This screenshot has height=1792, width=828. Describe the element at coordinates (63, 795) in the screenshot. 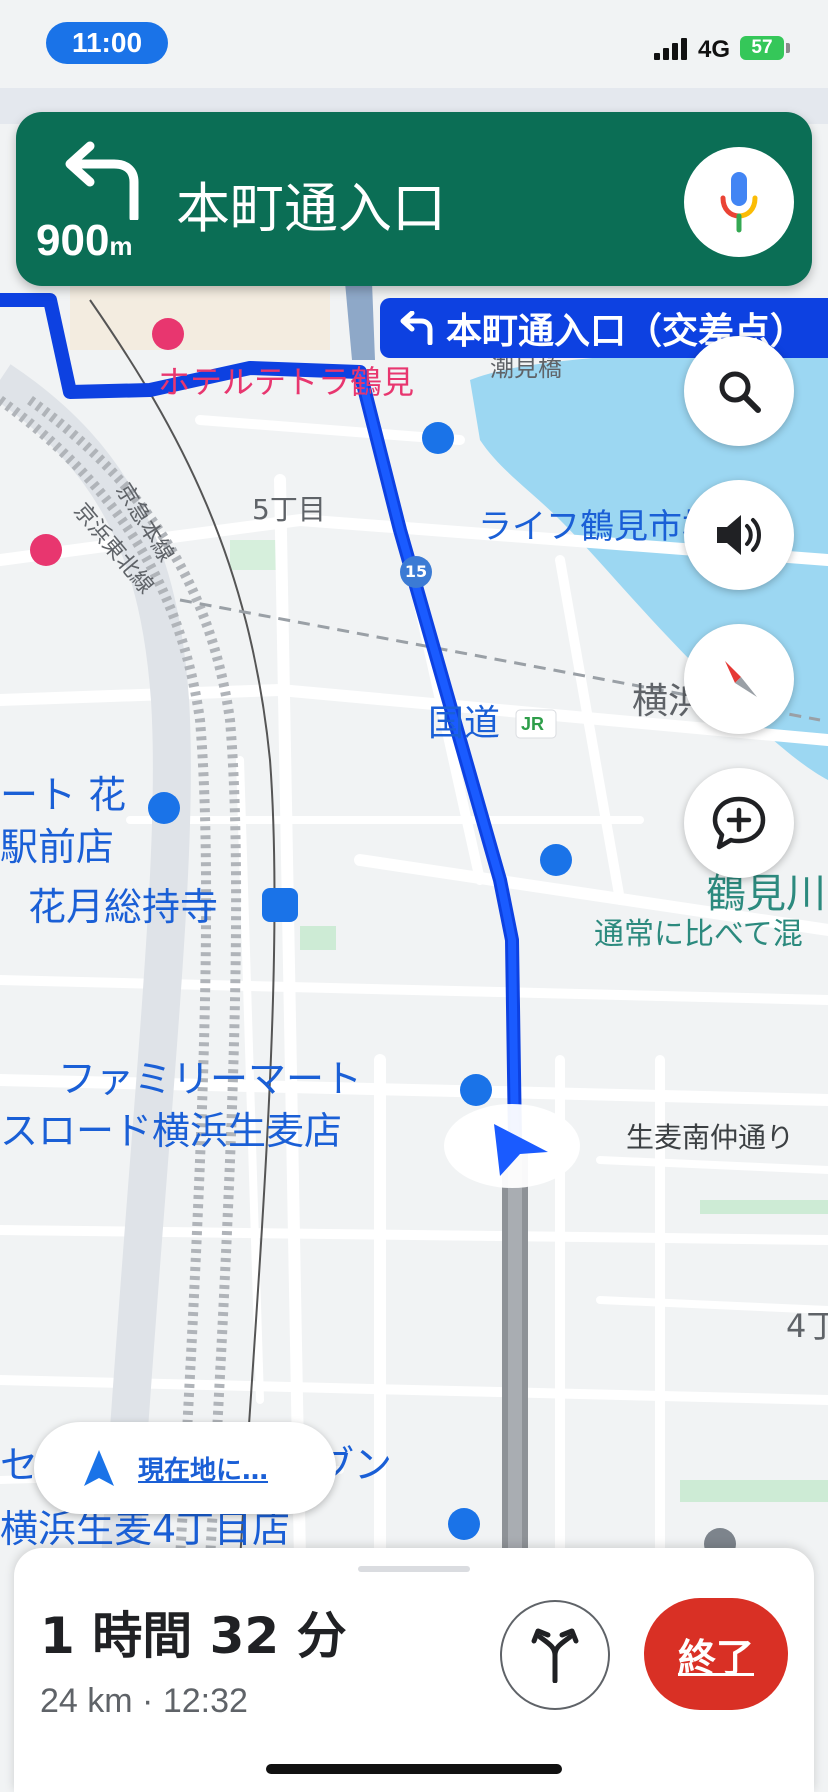

I see `map-label-store1-line1: ート 花` at that location.